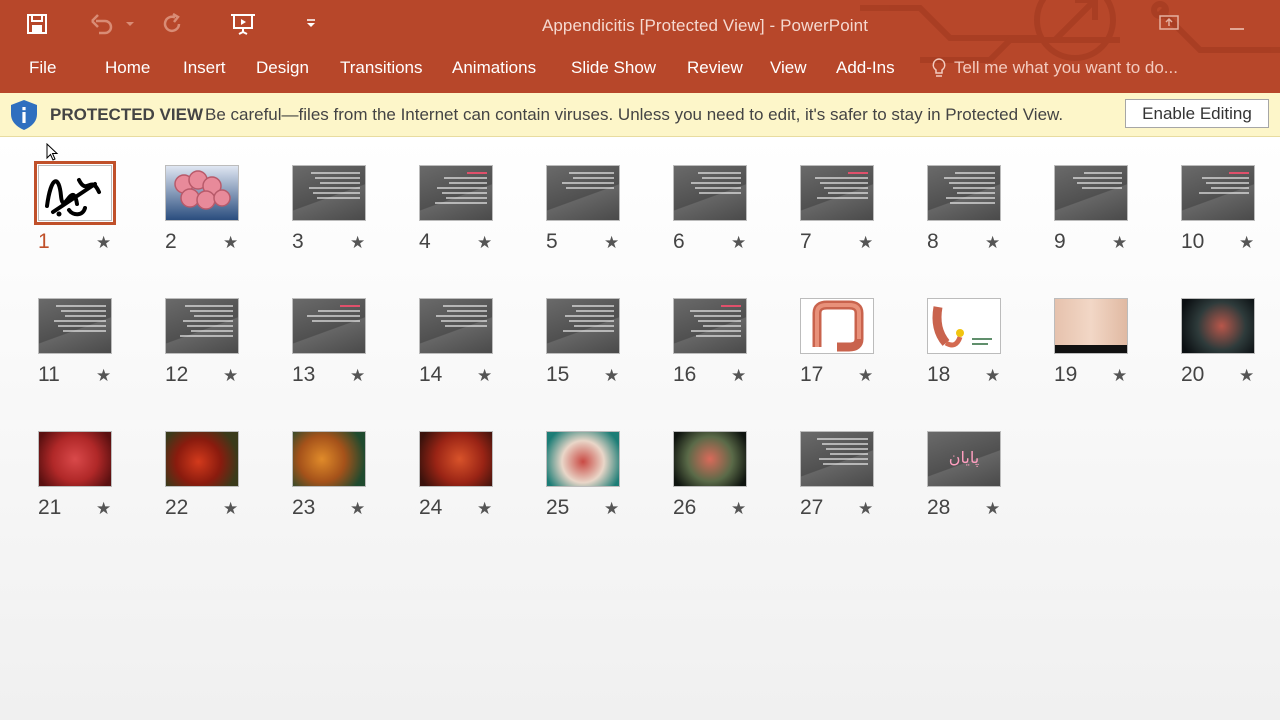  I want to click on tab-file: File, so click(42, 68).